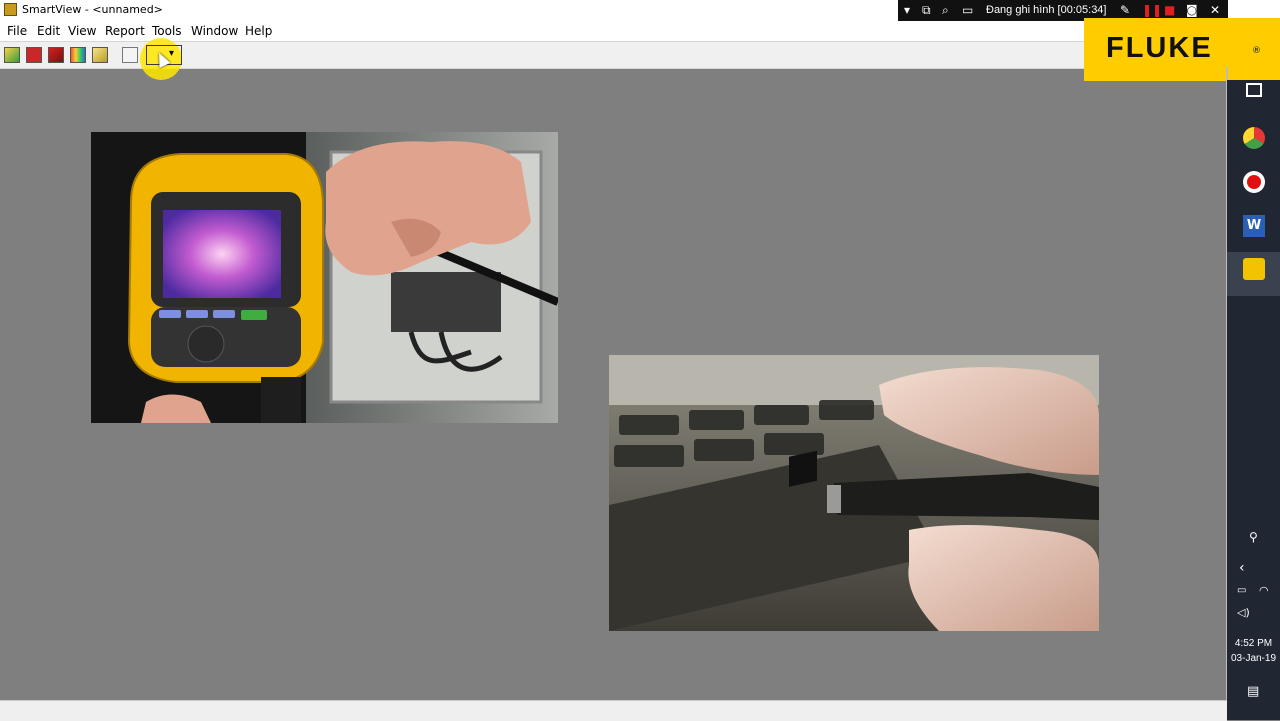  I want to click on toolbar, so click(614, 55).